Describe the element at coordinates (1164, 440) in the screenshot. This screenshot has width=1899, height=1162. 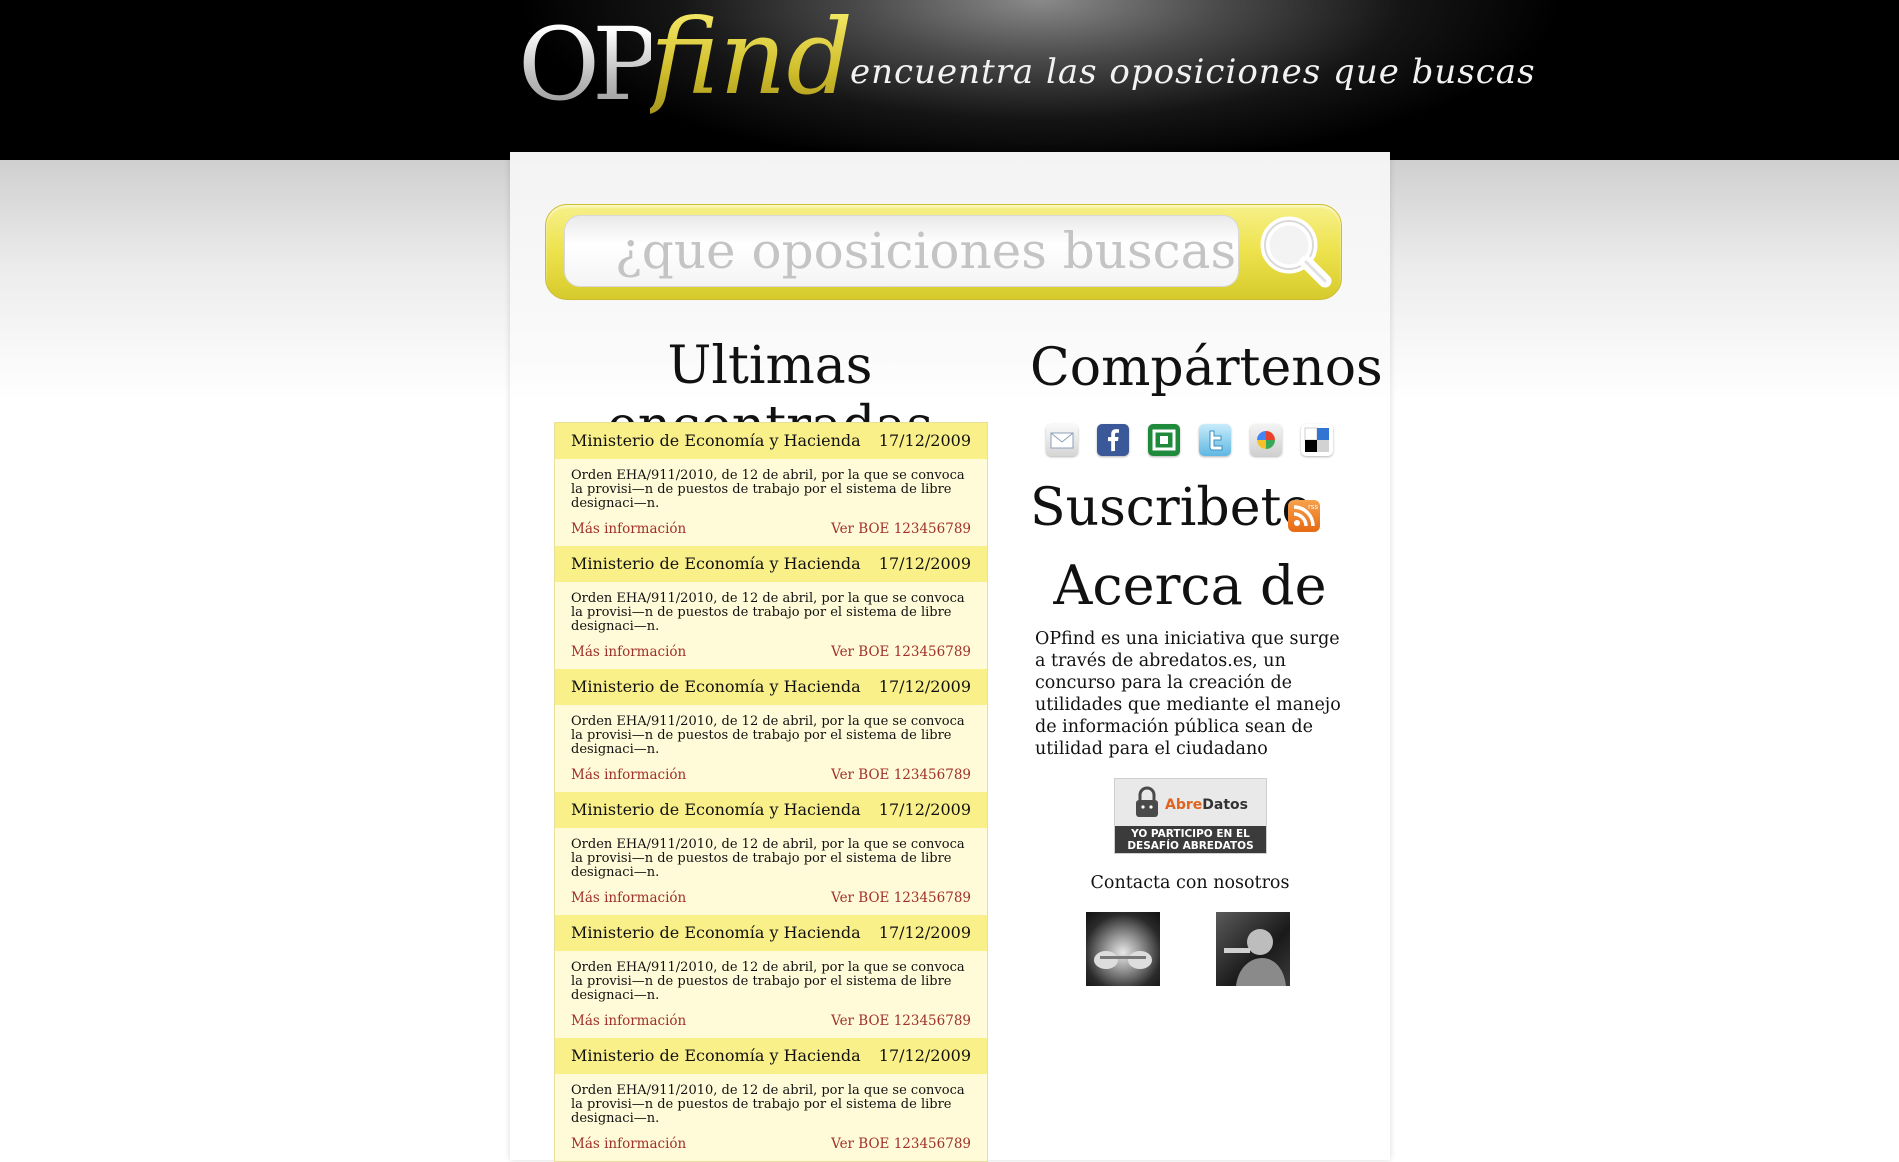
I see `stumbleupon-icon` at that location.